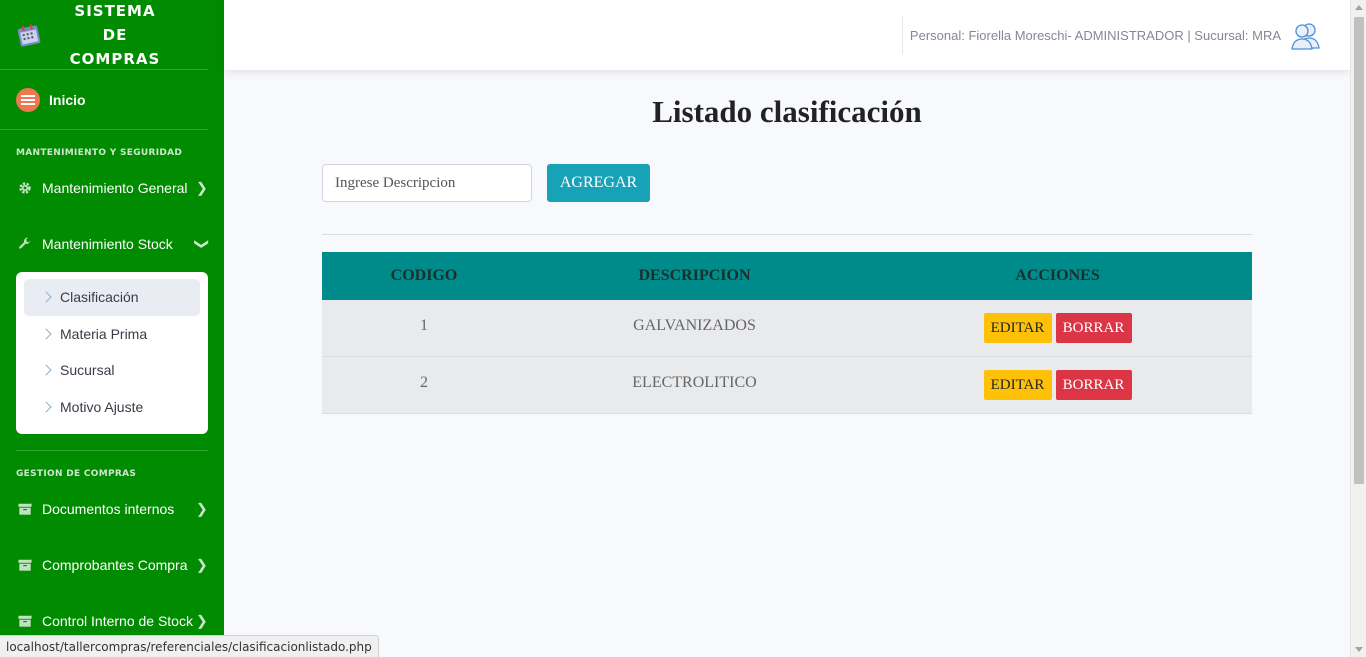 This screenshot has width=1366, height=657. Describe the element at coordinates (787, 234) in the screenshot. I see `divider` at that location.